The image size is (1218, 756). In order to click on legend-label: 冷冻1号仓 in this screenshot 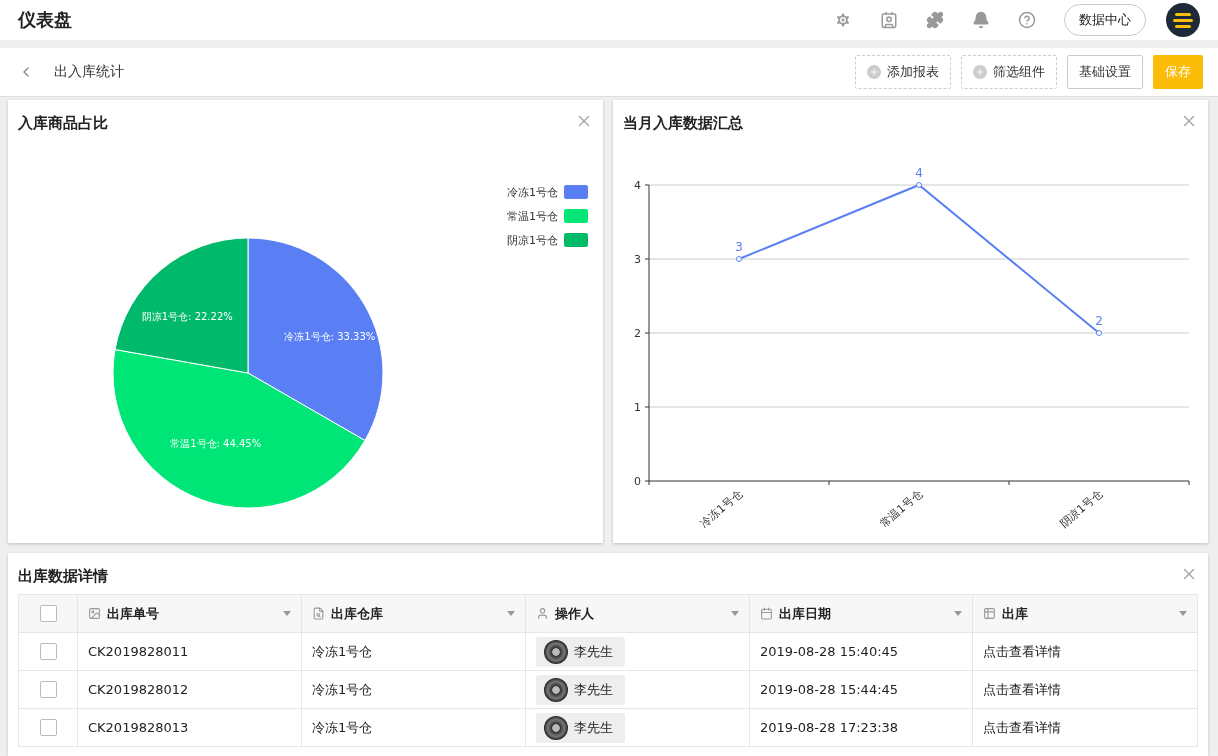, I will do `click(532, 192)`.